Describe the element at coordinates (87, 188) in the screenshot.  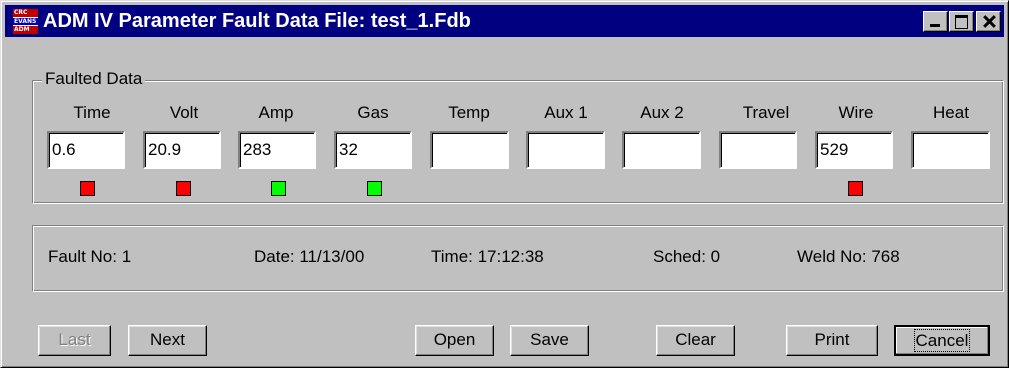
I see `time-status-indicator` at that location.